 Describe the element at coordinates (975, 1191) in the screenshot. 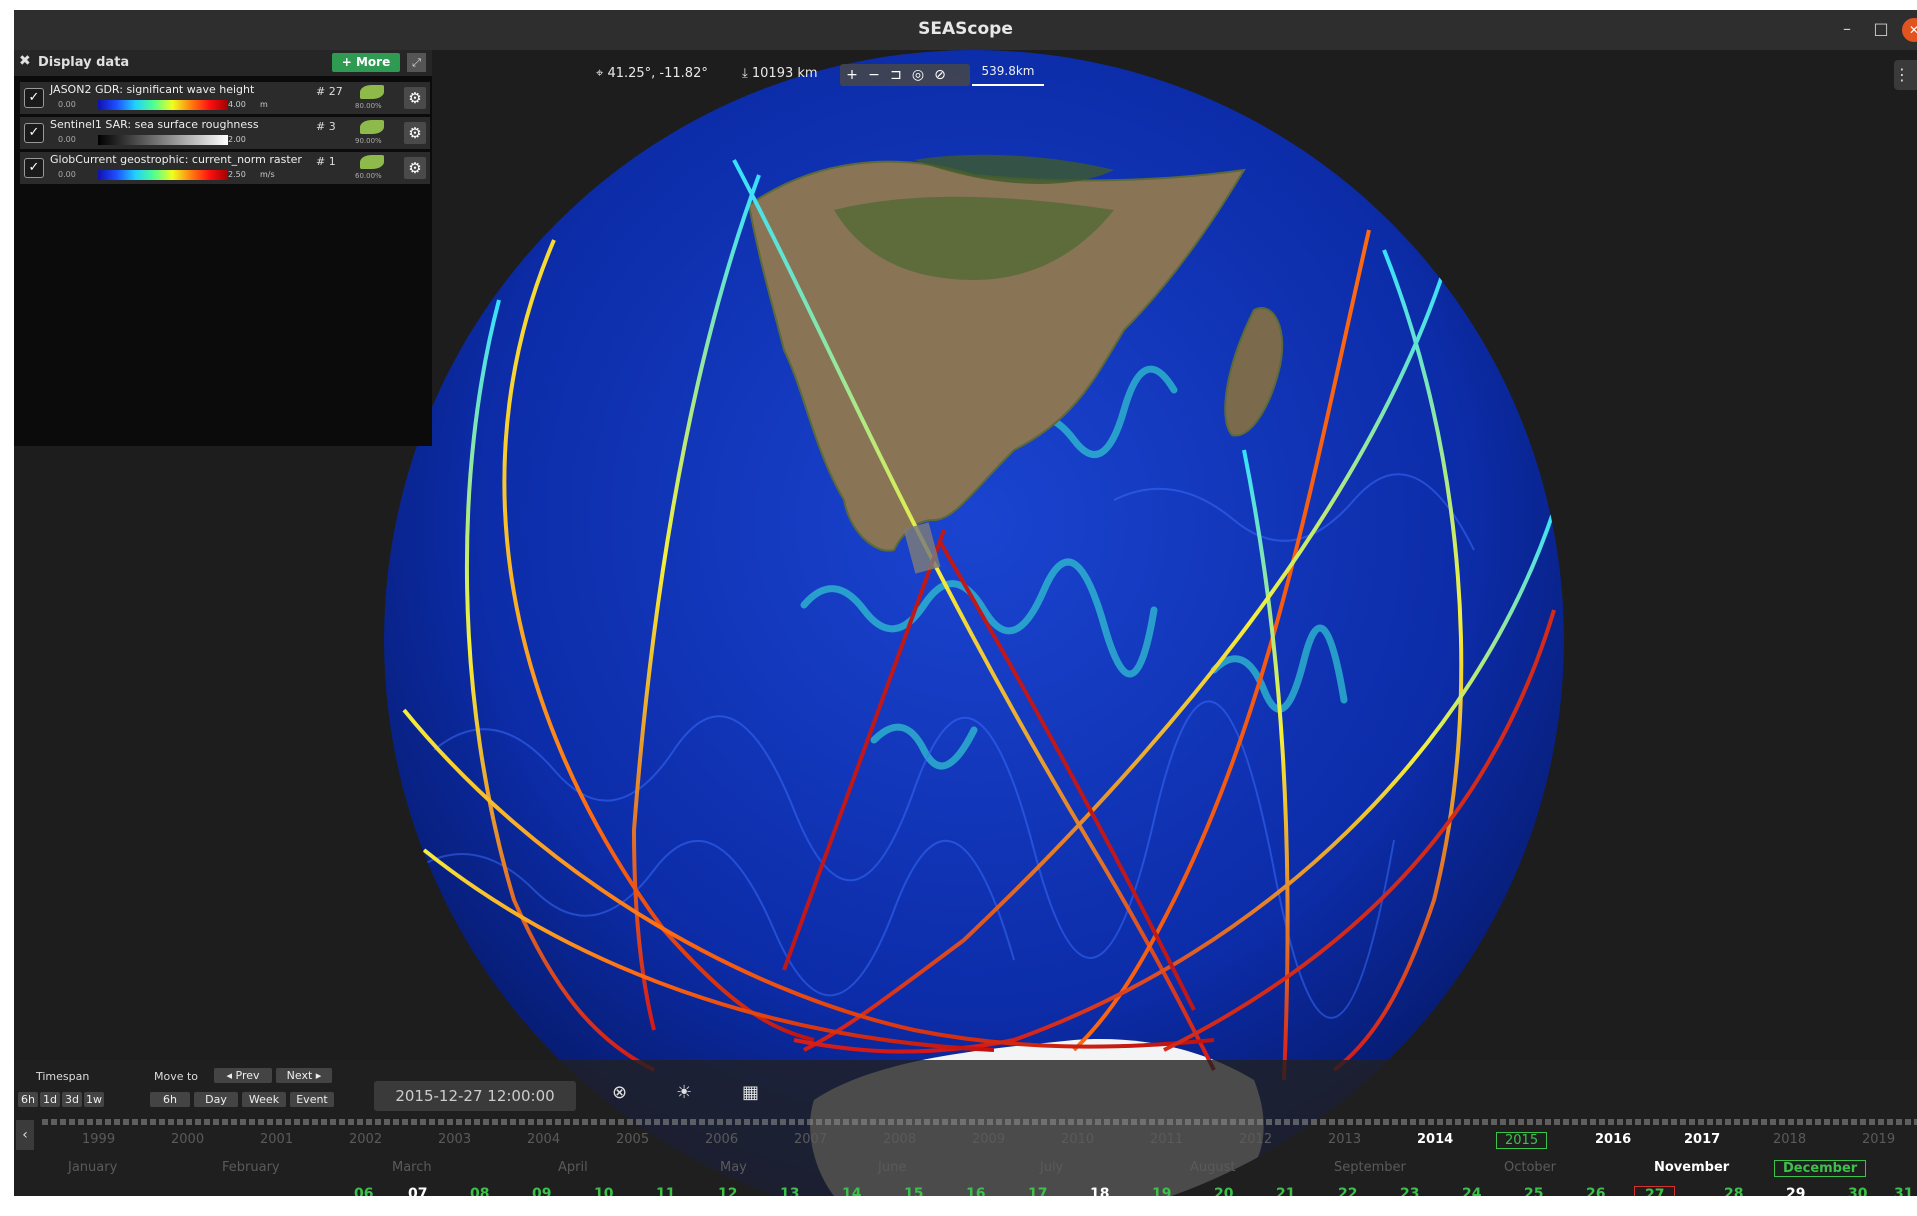

I see `day-item: 16` at that location.